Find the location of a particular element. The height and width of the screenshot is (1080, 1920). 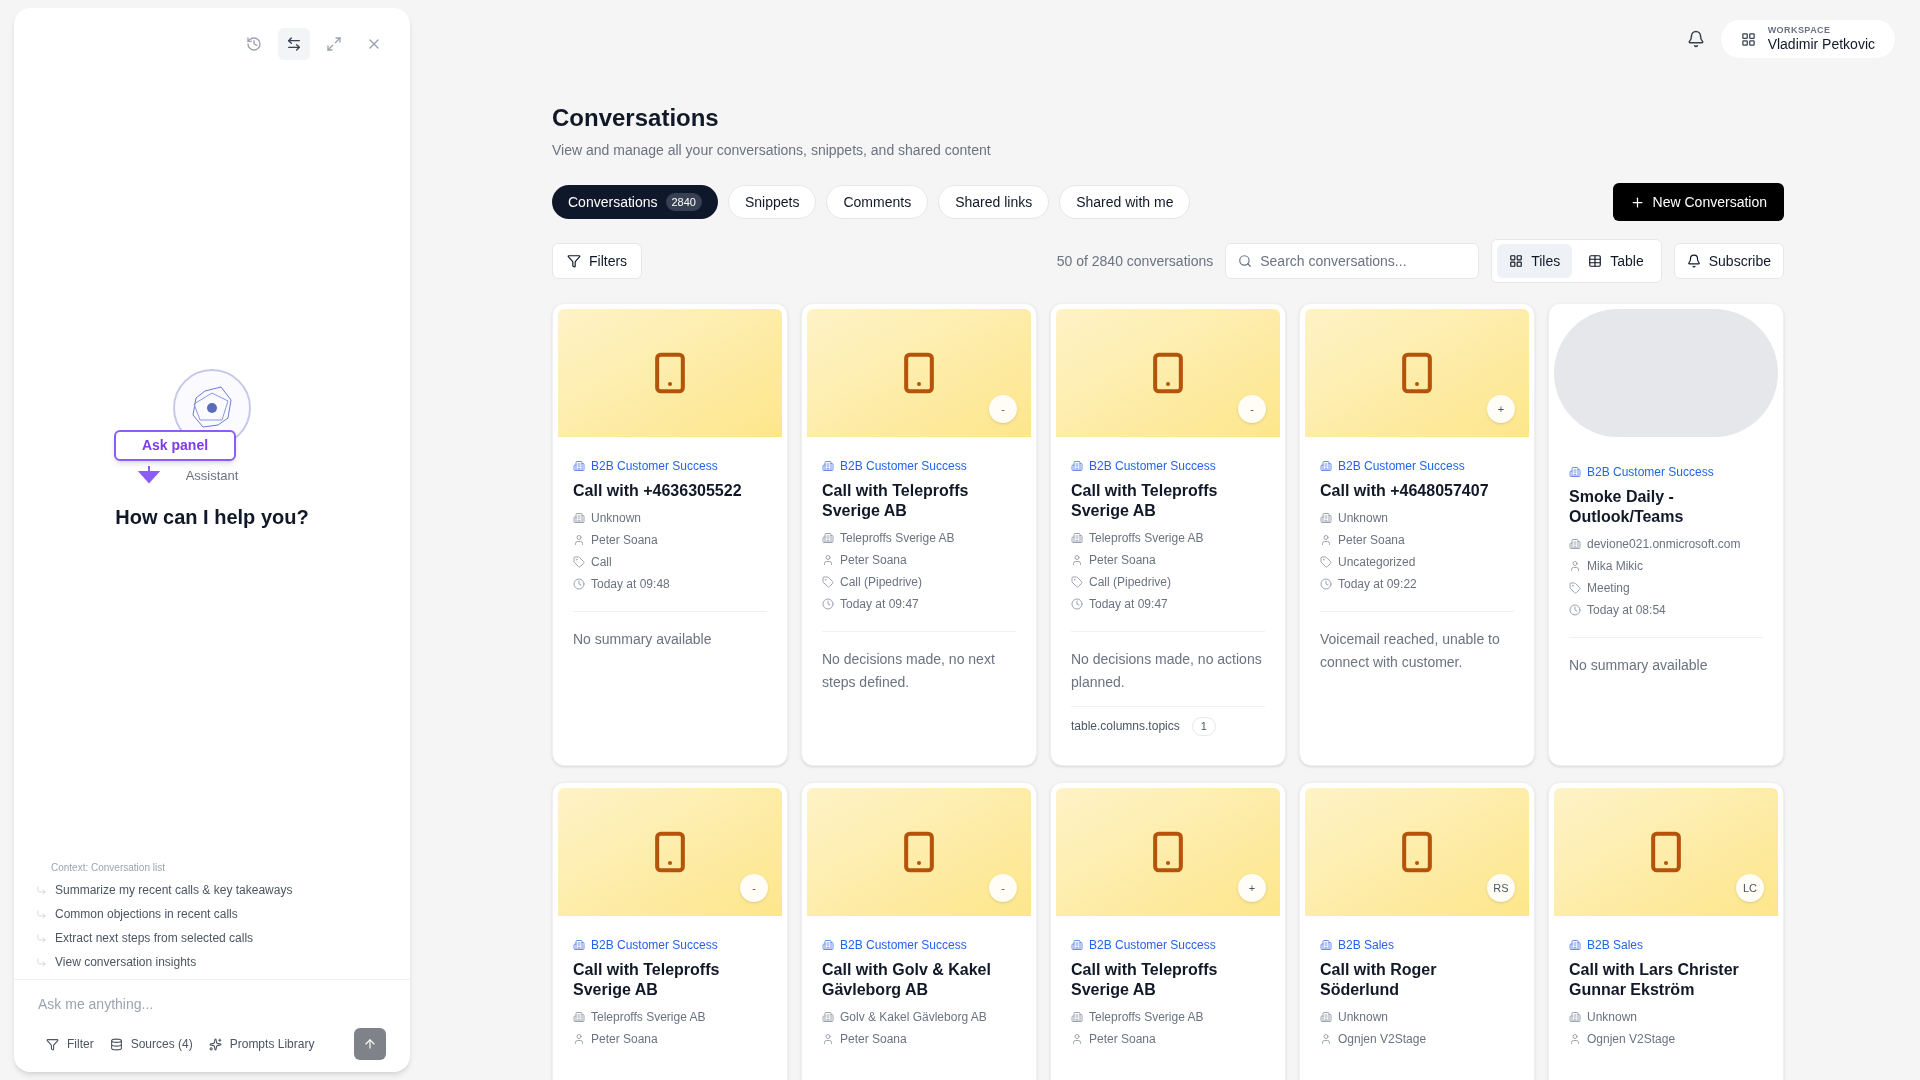

history-icon is located at coordinates (254, 44).